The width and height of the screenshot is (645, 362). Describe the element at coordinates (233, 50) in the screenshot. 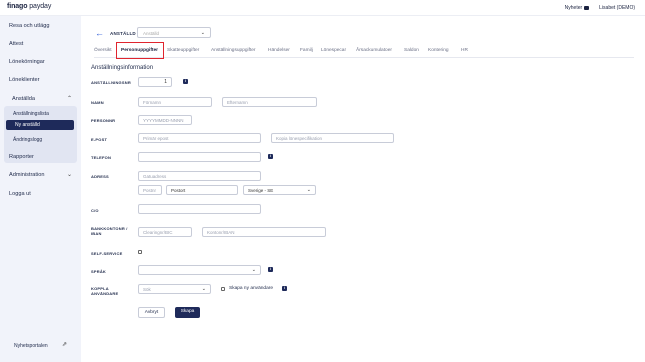

I see `tab-employment-info: Anställningsuppgifter` at that location.